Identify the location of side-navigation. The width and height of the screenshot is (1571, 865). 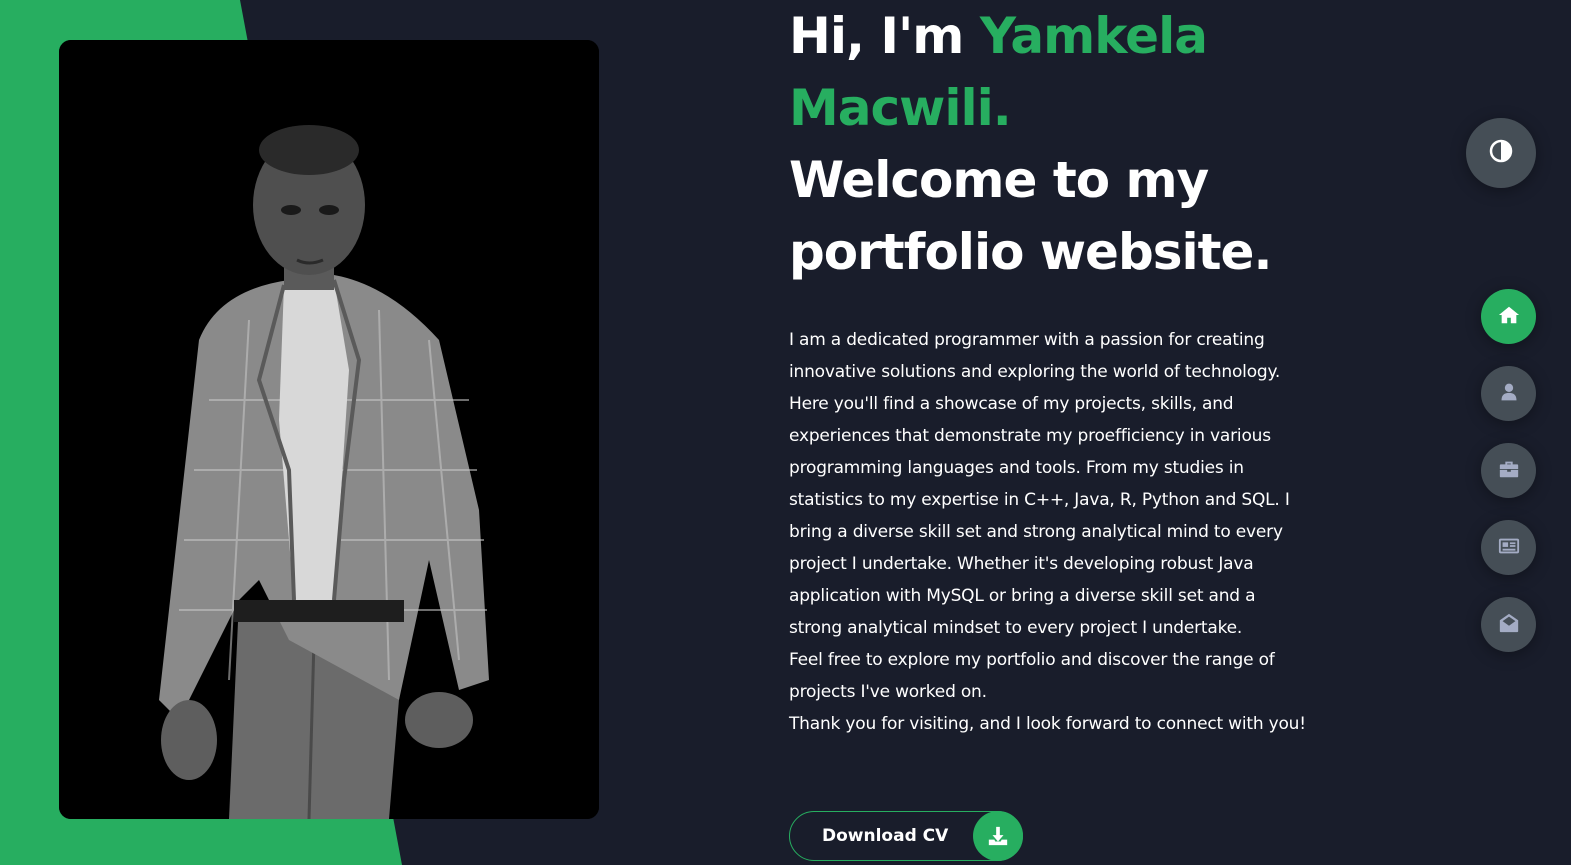
(1509, 481).